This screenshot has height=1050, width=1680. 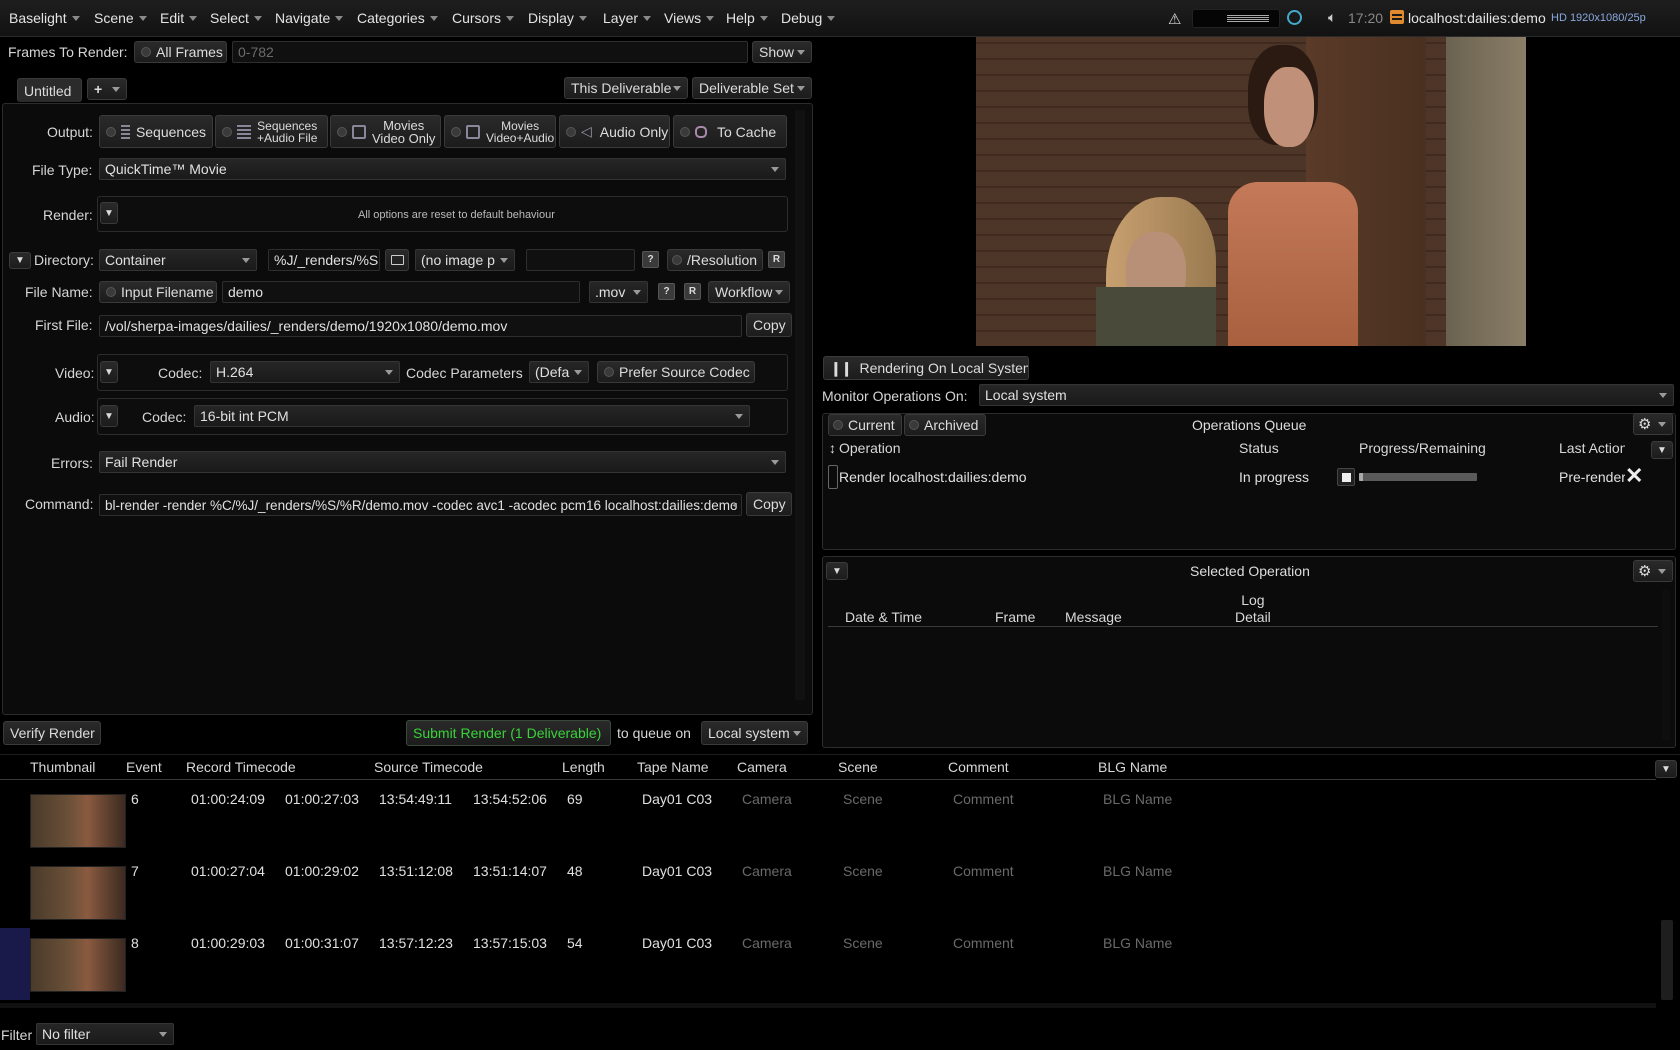 I want to click on file-name-input: demo, so click(x=401, y=292).